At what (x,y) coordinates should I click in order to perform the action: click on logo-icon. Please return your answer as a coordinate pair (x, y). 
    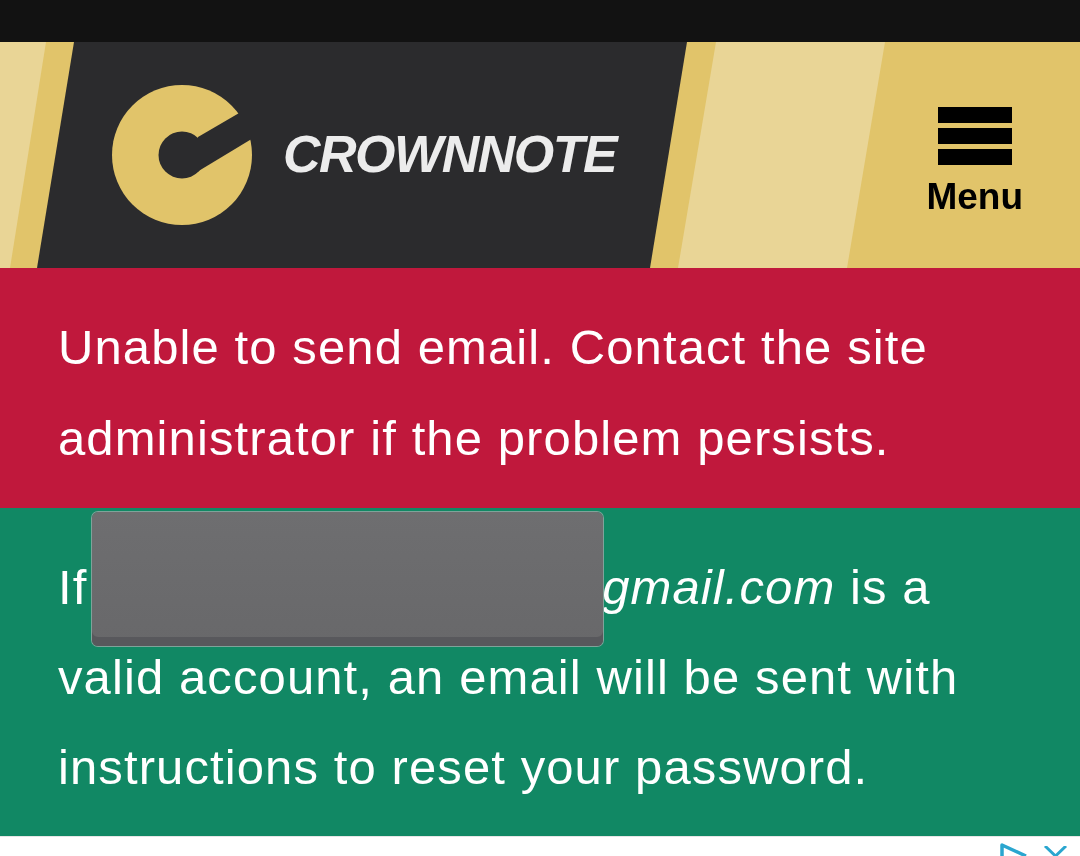
    Looking at the image, I should click on (182, 155).